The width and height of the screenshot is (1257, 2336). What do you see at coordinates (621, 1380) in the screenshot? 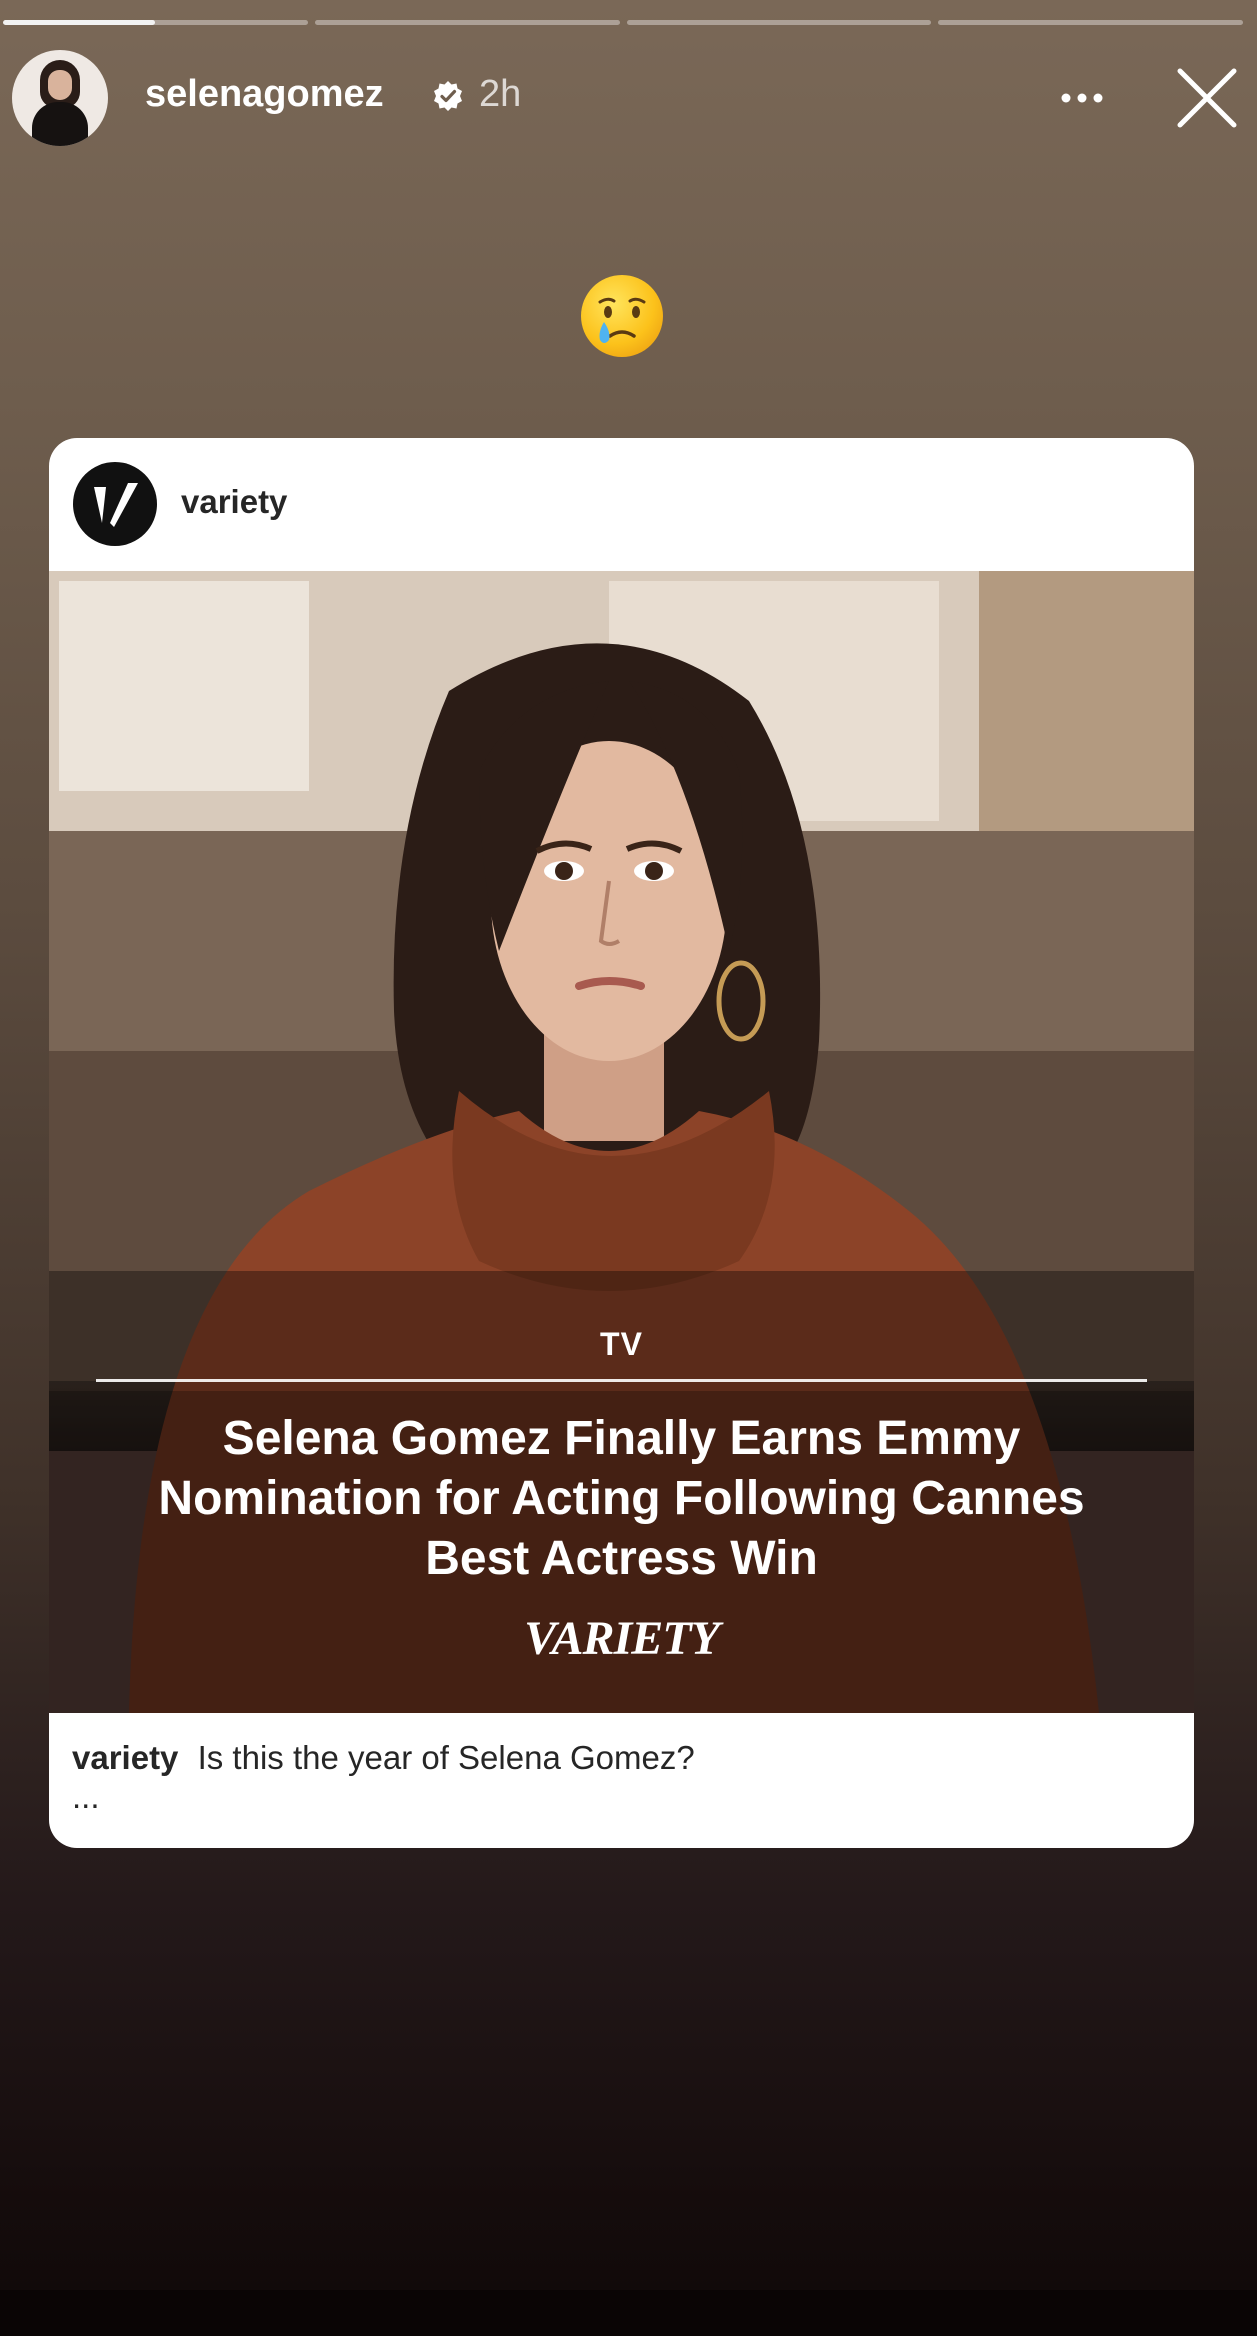
I see `divider` at bounding box center [621, 1380].